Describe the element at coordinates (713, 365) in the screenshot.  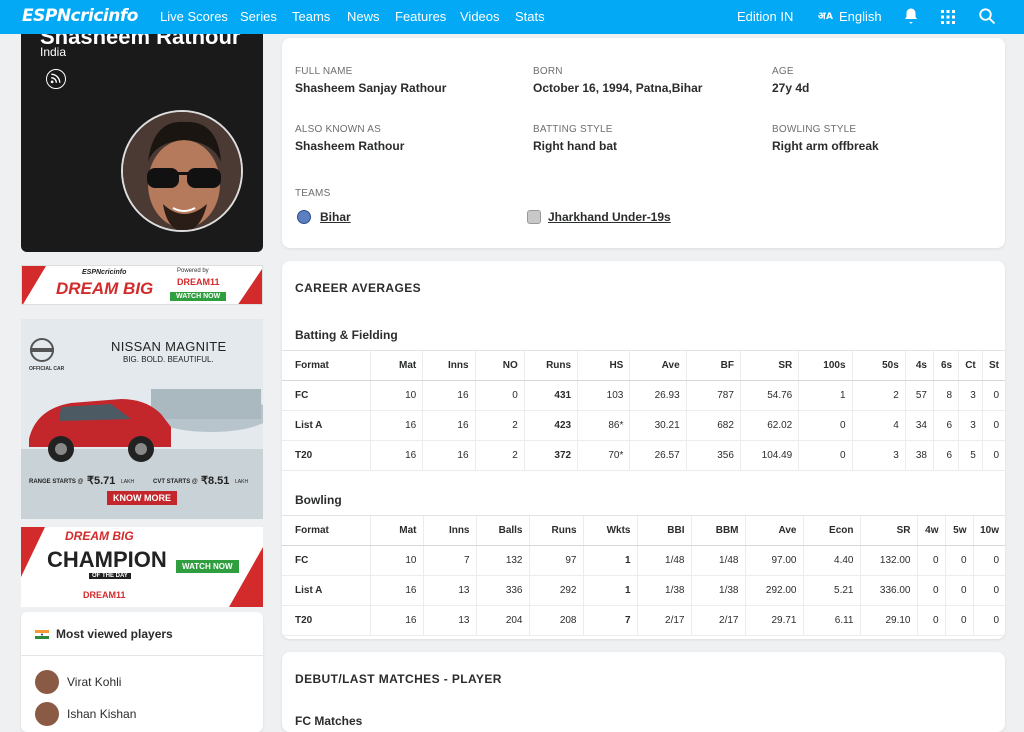
I see `col-header: BF` at that location.